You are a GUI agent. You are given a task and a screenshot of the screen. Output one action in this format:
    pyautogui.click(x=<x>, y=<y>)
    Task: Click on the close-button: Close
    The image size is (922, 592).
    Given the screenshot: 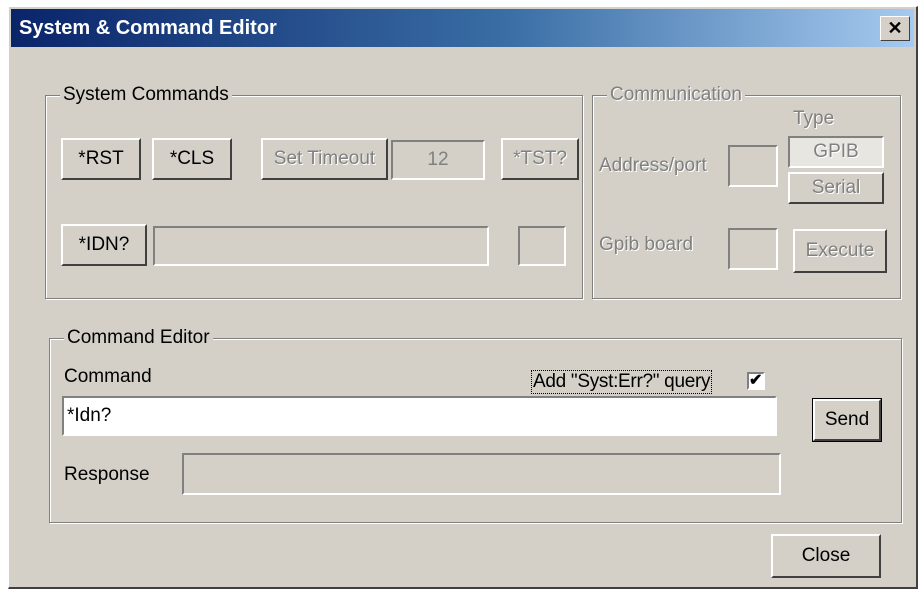 What is the action you would take?
    pyautogui.click(x=826, y=556)
    